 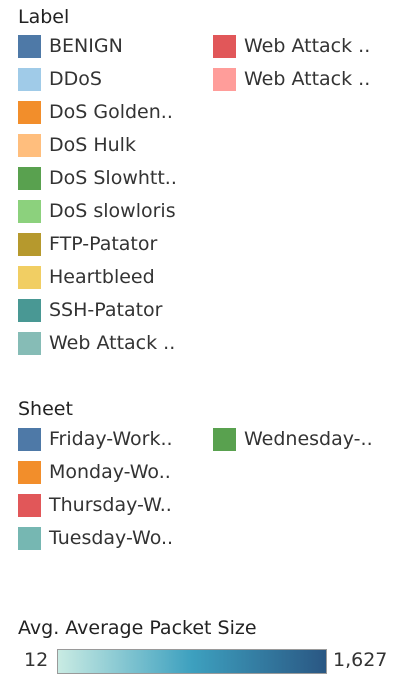 I want to click on legend-item-label: Friday-Work.., so click(x=111, y=439).